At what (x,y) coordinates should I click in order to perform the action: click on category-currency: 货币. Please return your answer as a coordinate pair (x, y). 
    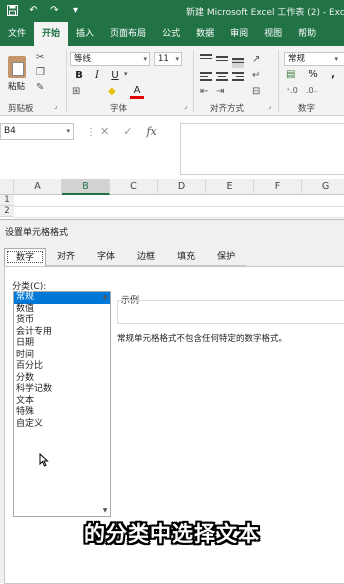
    Looking at the image, I should click on (62, 321).